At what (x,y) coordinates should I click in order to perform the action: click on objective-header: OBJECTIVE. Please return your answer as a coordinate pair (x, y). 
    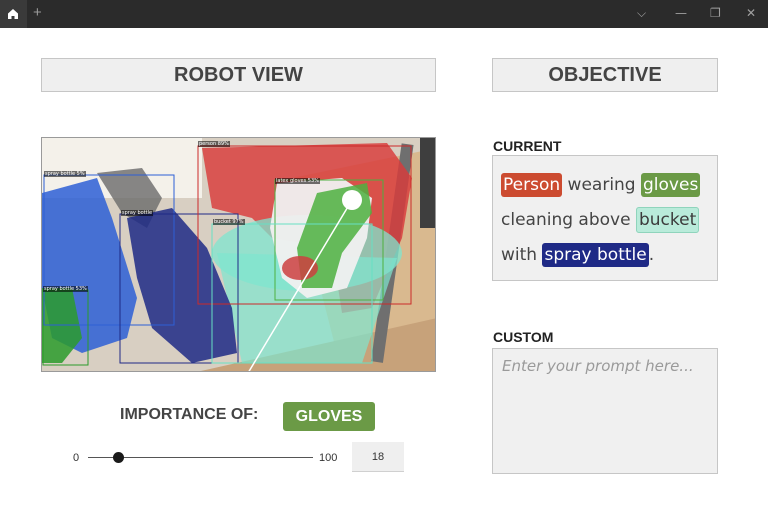
    Looking at the image, I should click on (605, 75).